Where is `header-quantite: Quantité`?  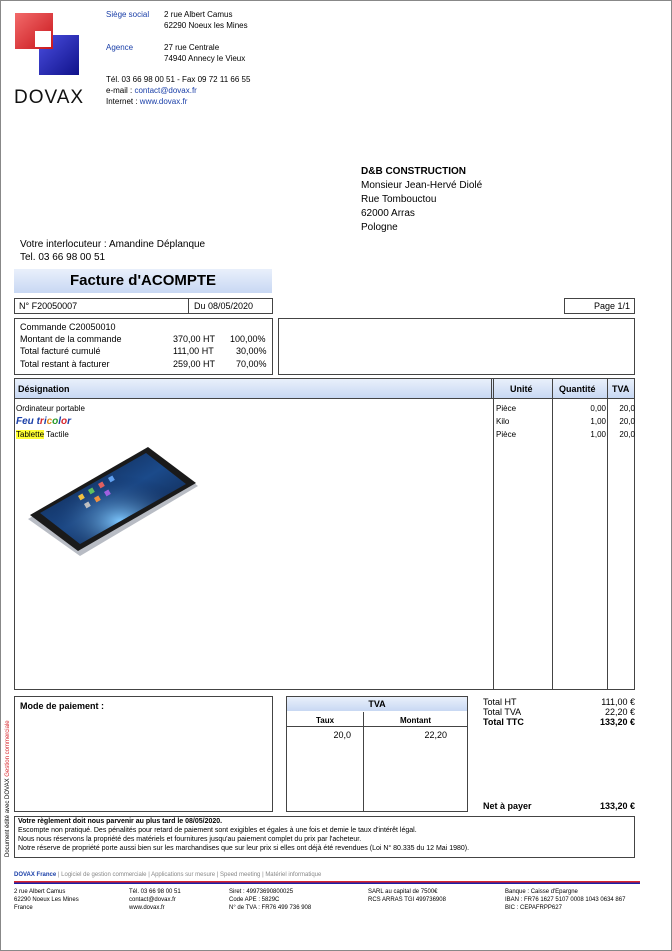 header-quantite: Quantité is located at coordinates (577, 389).